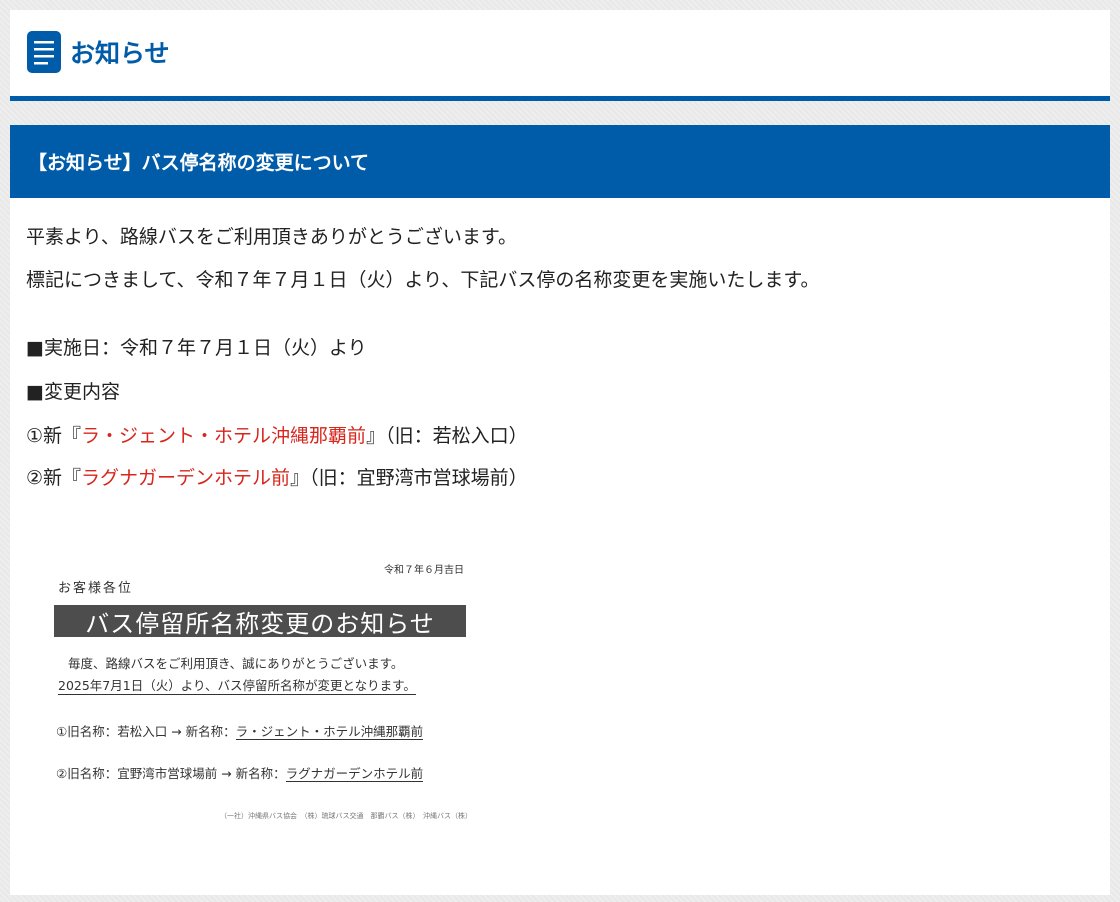 This screenshot has width=1120, height=902. I want to click on notice-line: 2025年7月1日（火）より、バス停留所名称が変更となります。, so click(237, 685).